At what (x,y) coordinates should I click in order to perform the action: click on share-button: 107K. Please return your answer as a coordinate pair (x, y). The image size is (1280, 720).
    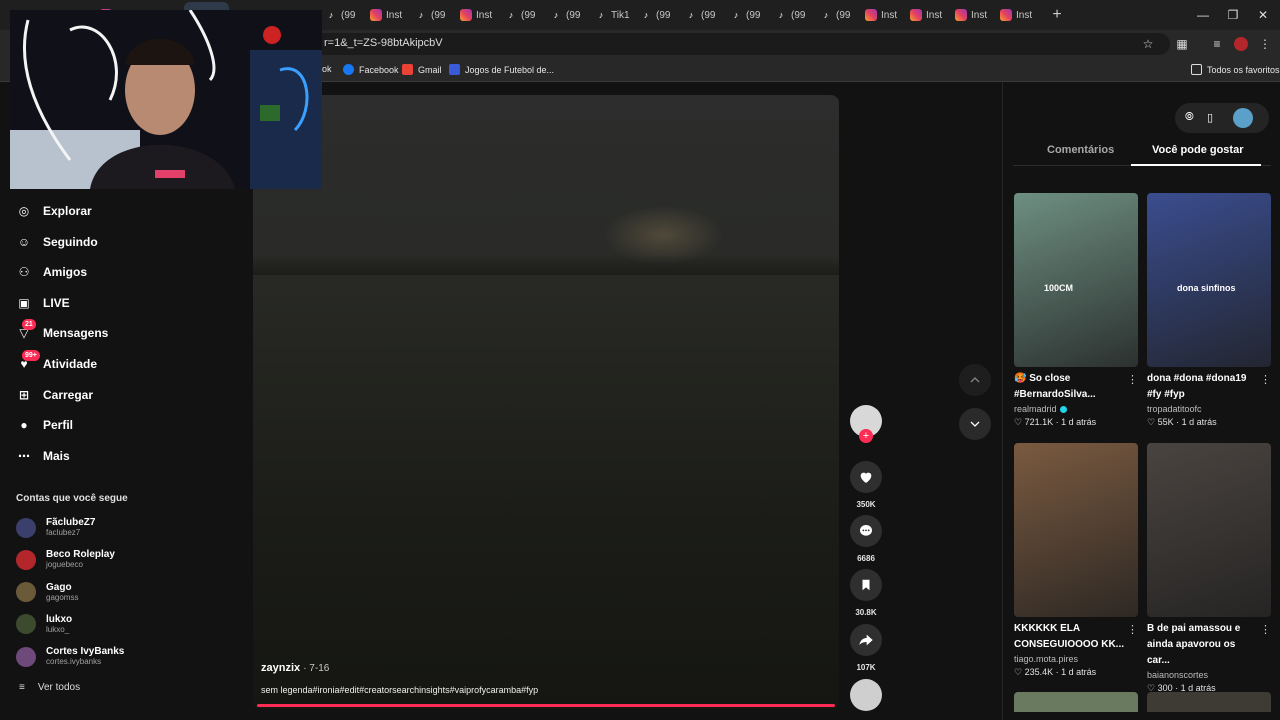
    Looking at the image, I should click on (866, 648).